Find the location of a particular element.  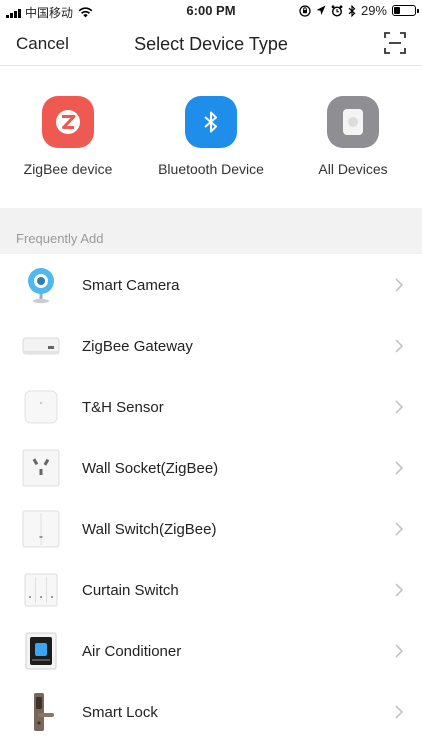

battery-percent: 29% is located at coordinates (373, 10).